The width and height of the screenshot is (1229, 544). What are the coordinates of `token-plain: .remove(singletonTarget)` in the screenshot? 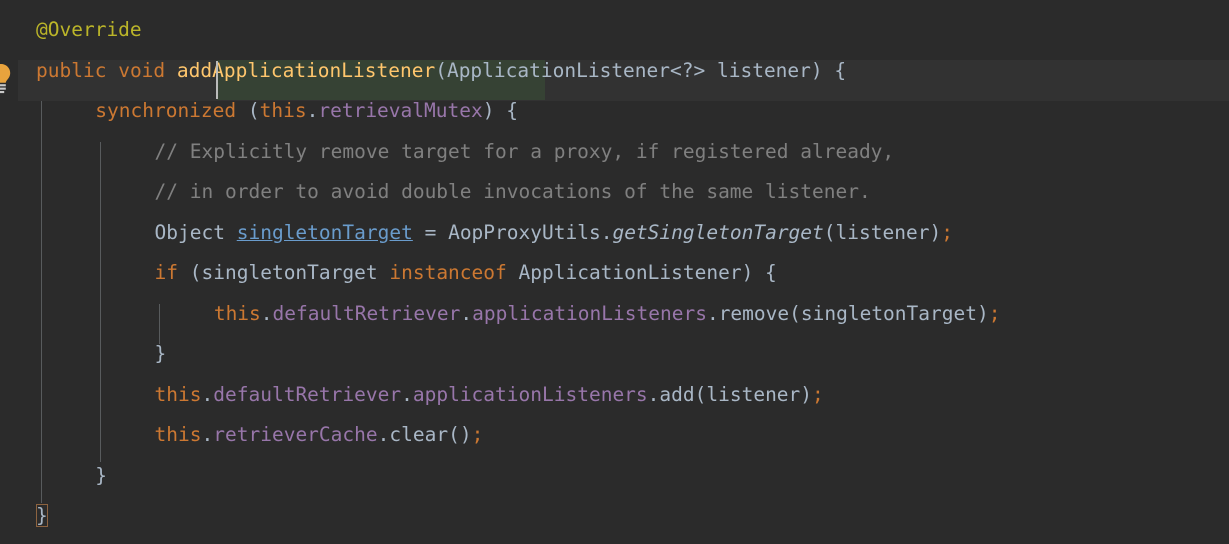 It's located at (847, 313).